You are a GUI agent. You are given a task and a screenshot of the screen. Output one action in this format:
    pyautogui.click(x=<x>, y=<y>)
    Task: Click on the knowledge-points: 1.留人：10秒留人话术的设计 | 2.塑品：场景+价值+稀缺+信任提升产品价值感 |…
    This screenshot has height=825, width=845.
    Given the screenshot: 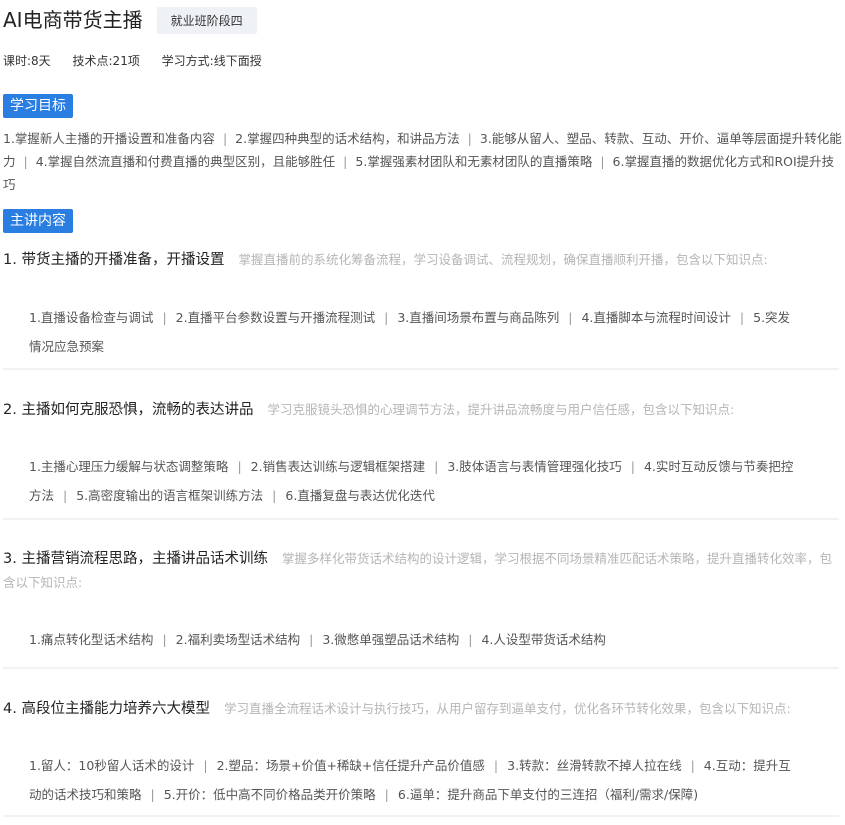 What is the action you would take?
    pyautogui.click(x=414, y=780)
    